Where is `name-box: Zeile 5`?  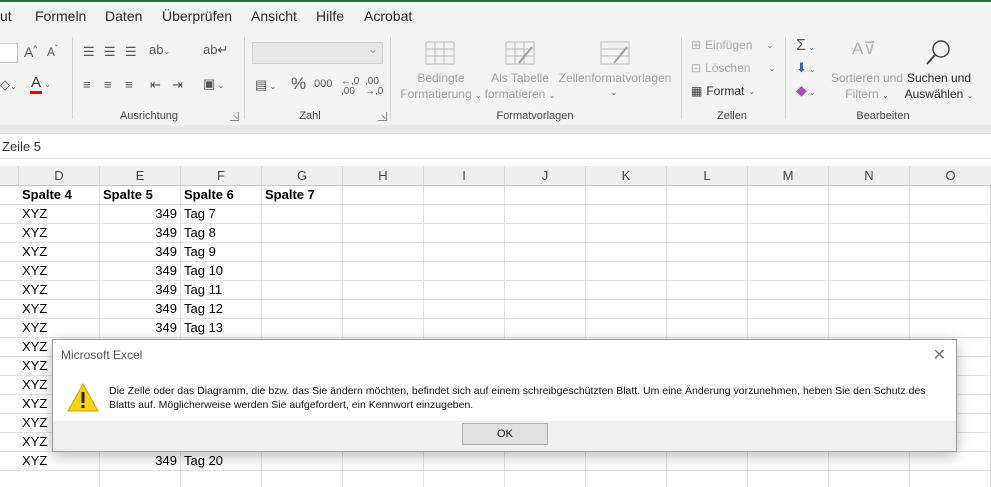 name-box: Zeile 5 is located at coordinates (21, 146).